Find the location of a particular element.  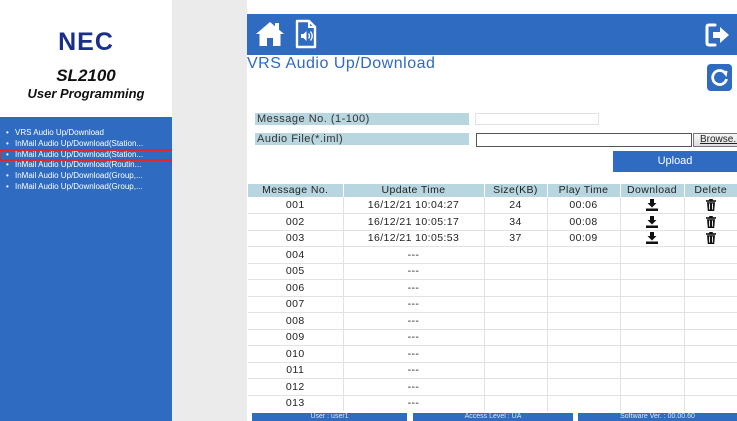

size-cell: 37 is located at coordinates (516, 238).